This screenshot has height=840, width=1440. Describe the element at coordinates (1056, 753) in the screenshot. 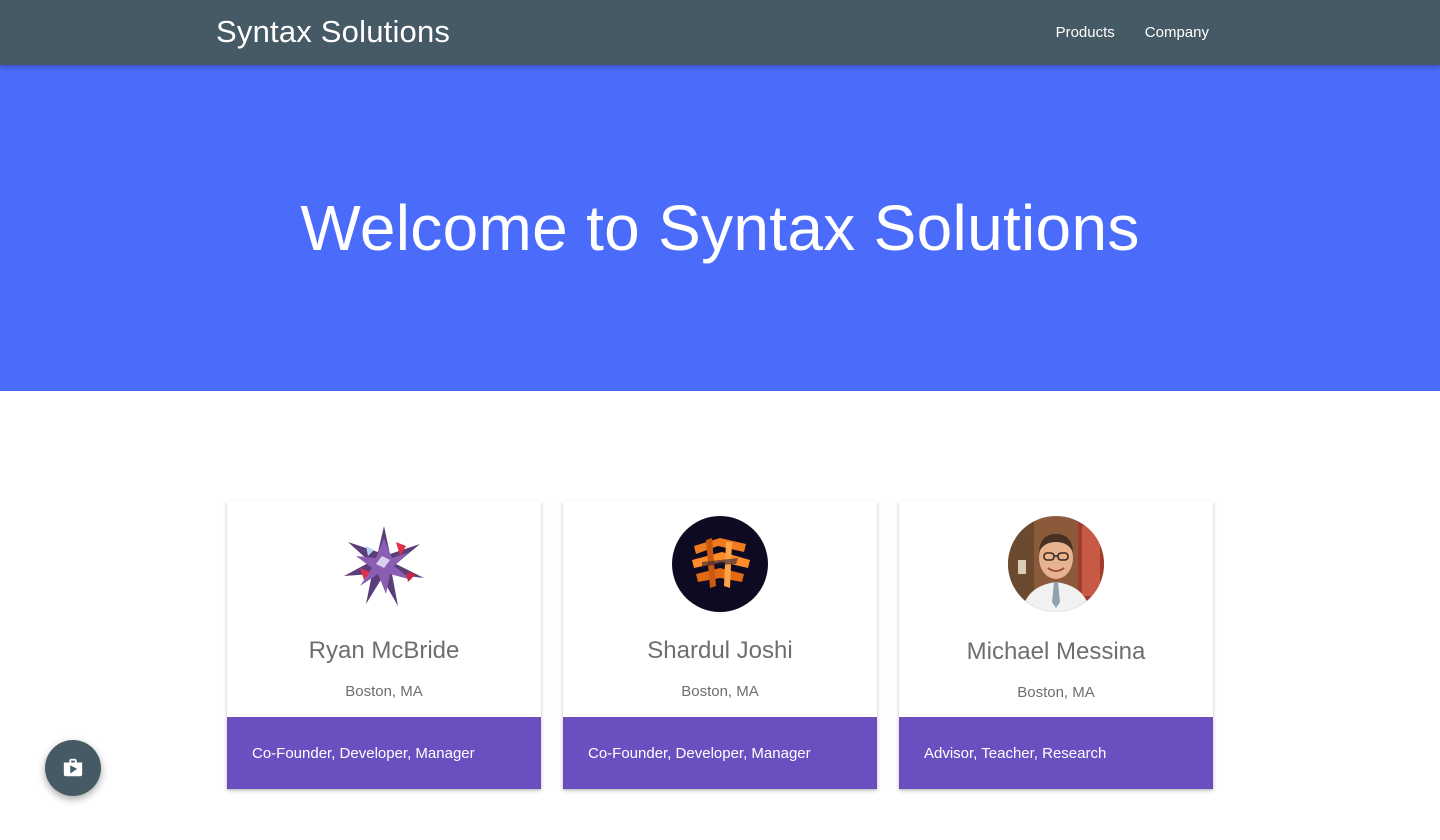

I see `card-roles: Advisor, Teacher, Research` at that location.